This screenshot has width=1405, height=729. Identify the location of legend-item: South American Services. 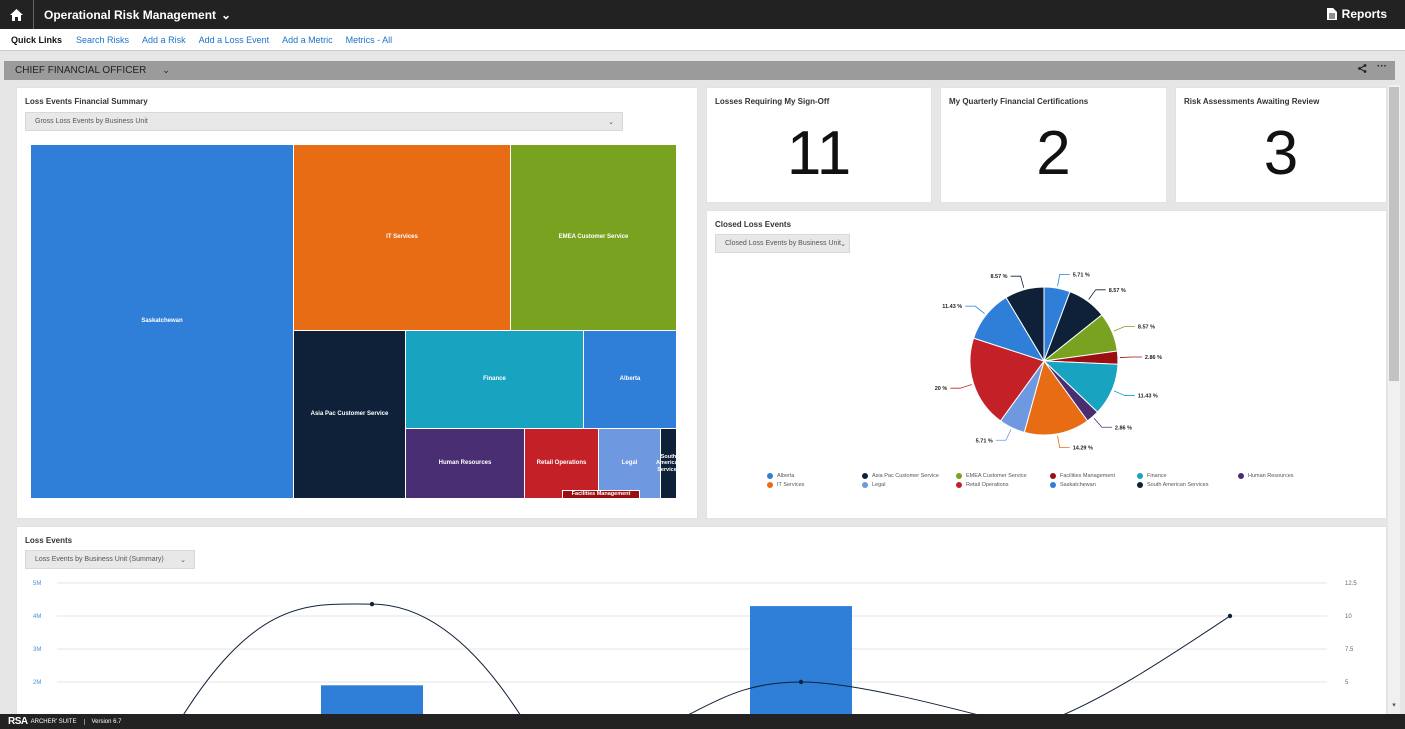
(1172, 485).